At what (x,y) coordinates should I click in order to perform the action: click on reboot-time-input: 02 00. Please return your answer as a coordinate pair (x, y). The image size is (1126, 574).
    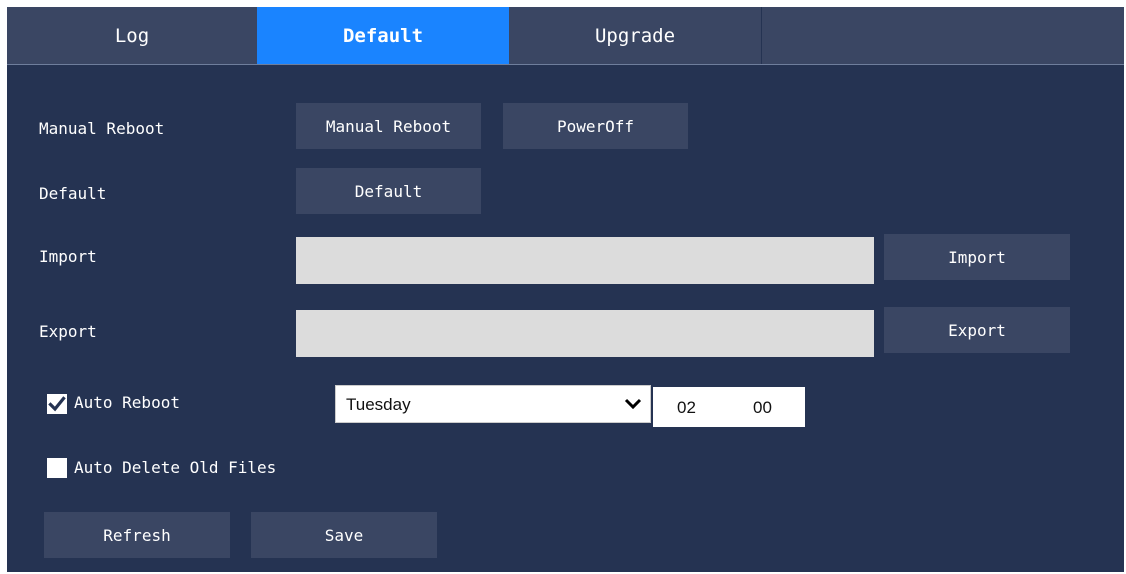
    Looking at the image, I should click on (729, 407).